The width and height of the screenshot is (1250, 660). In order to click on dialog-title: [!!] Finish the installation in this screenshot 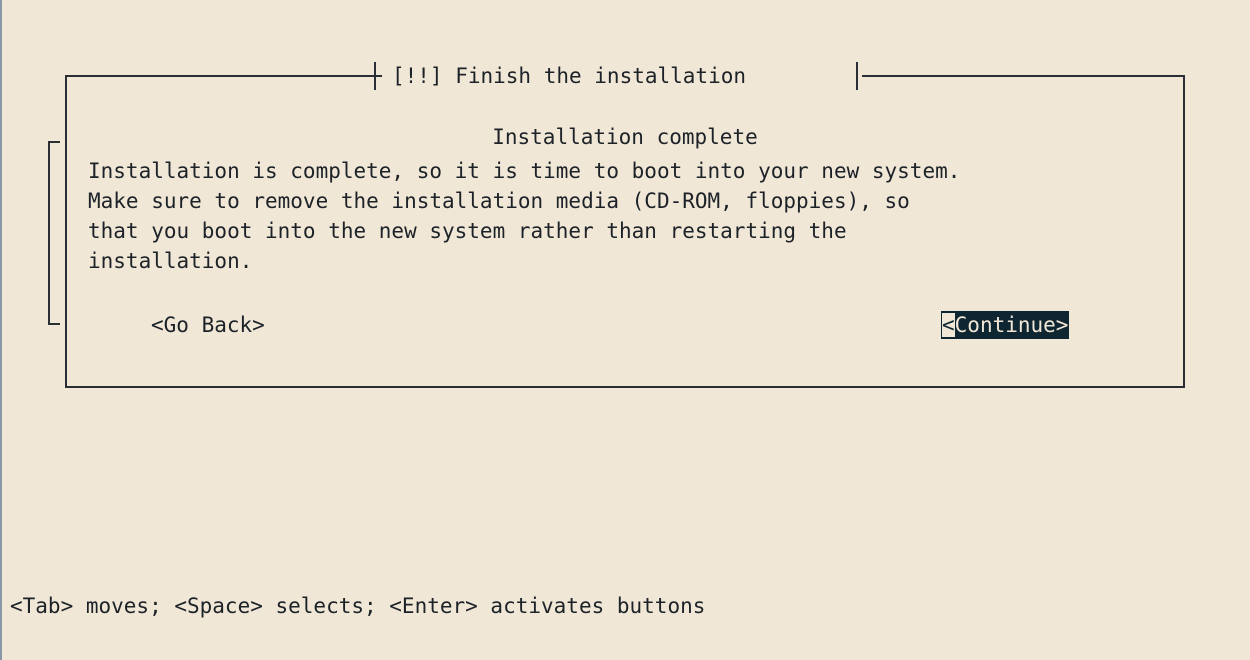, I will do `click(569, 76)`.